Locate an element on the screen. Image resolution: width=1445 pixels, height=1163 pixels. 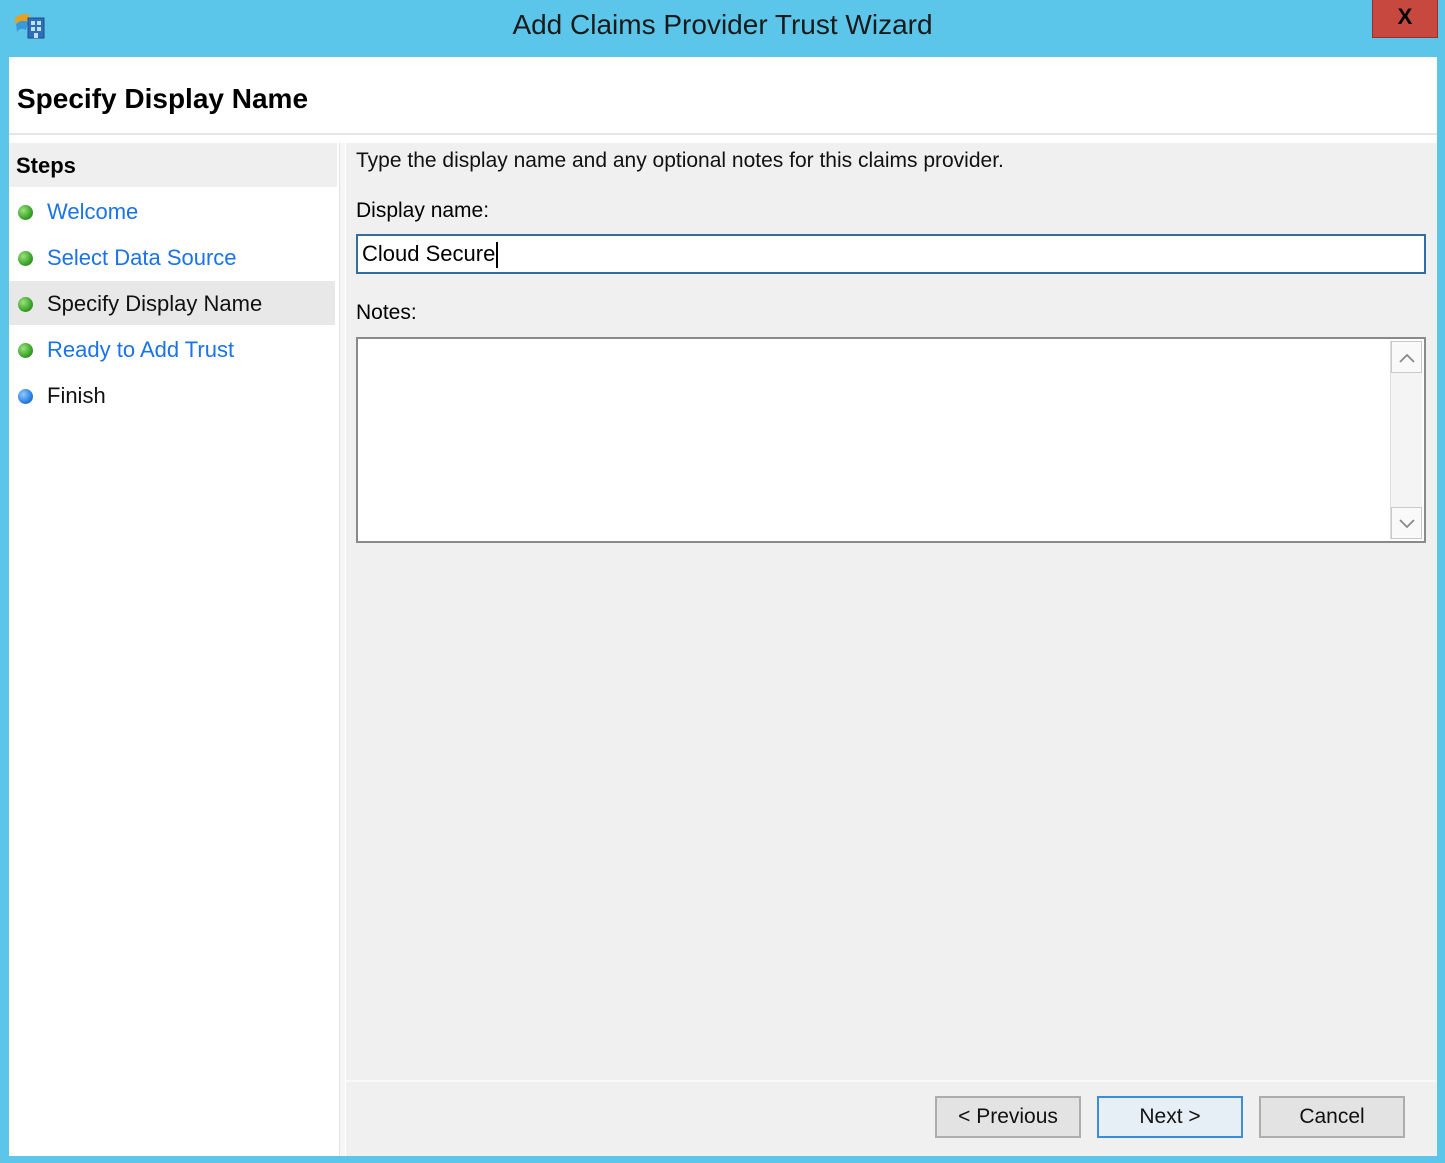
panel-divider is located at coordinates (342, 649).